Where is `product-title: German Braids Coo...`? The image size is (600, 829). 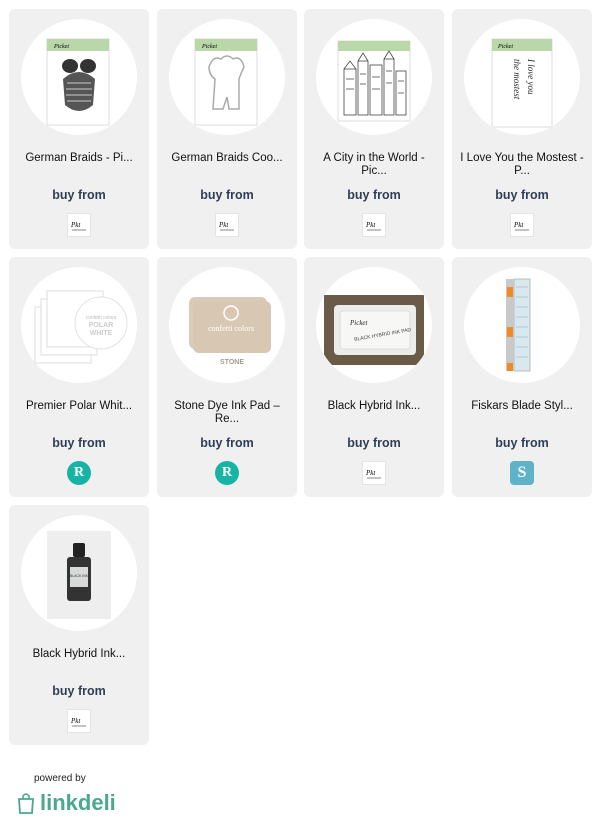 product-title: German Braids Coo... is located at coordinates (227, 165).